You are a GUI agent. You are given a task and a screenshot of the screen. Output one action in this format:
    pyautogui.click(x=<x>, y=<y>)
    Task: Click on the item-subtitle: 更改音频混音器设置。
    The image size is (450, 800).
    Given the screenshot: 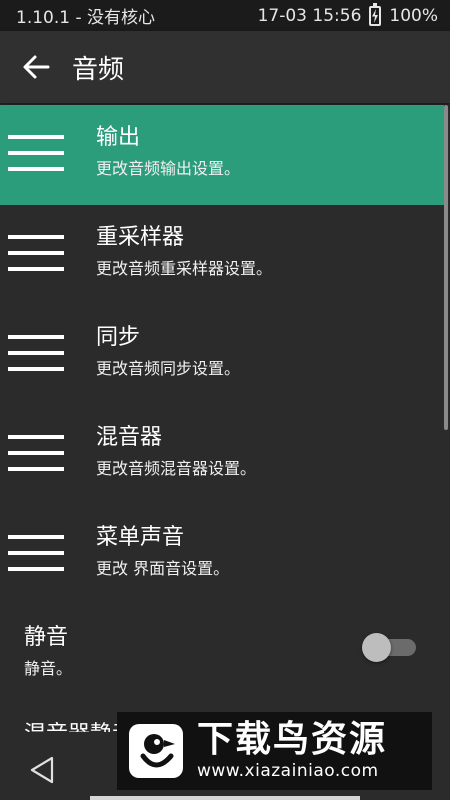 What is the action you would take?
    pyautogui.click(x=176, y=468)
    